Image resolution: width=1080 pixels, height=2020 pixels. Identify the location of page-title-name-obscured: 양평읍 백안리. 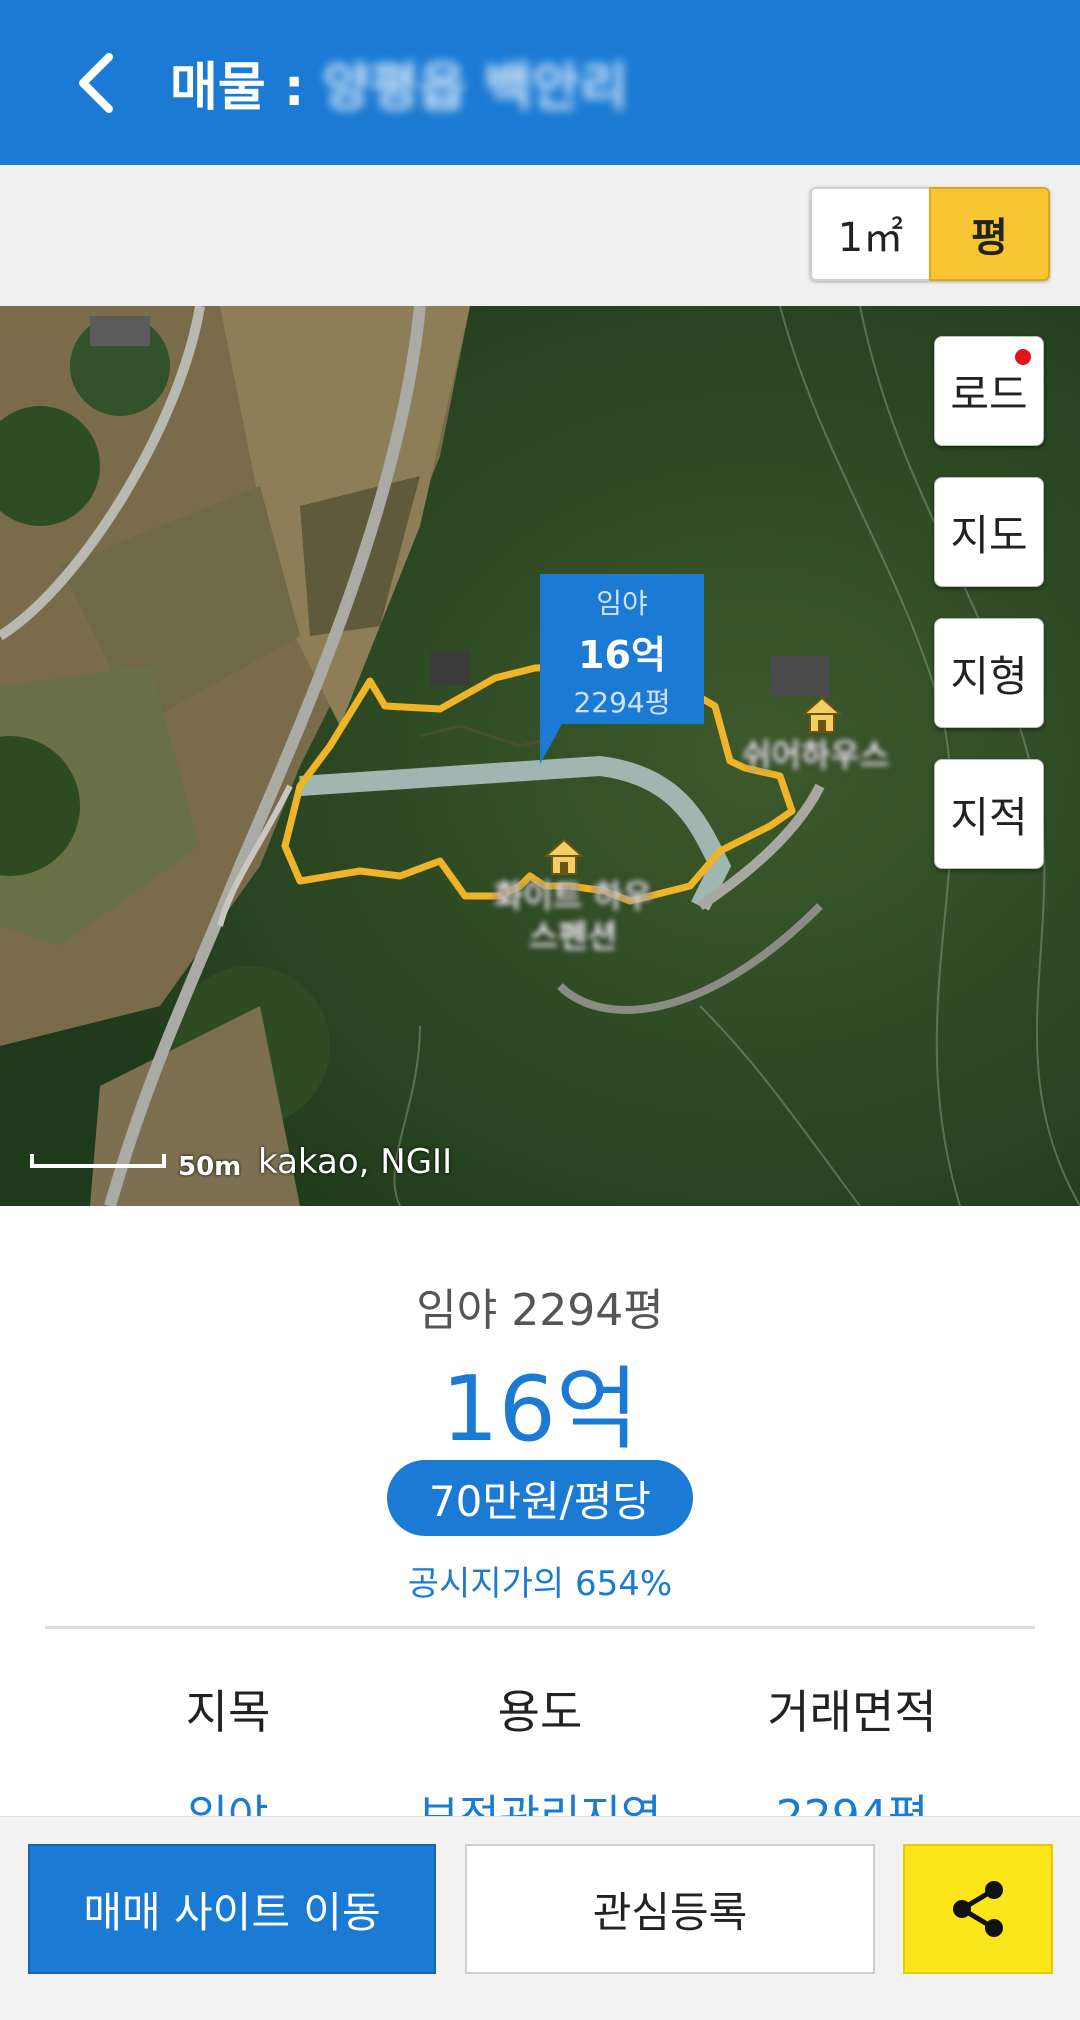
(475, 87).